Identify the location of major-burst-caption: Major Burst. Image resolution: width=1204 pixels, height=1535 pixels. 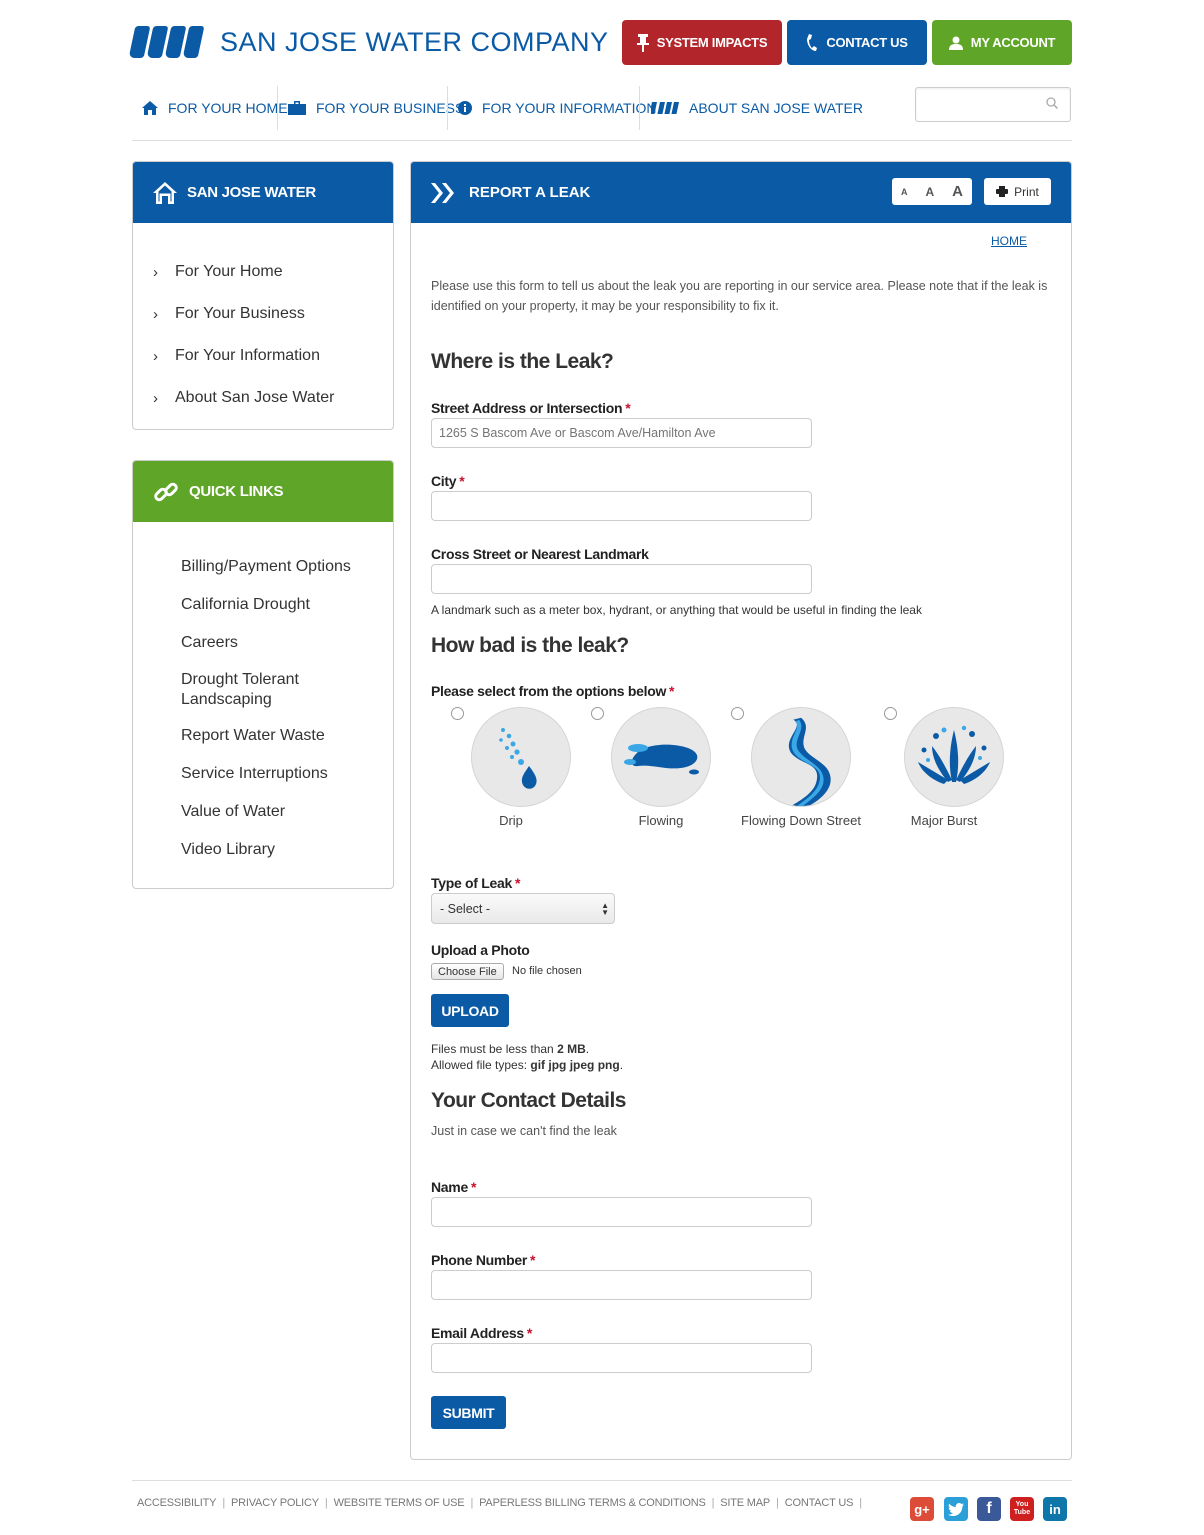
(944, 820).